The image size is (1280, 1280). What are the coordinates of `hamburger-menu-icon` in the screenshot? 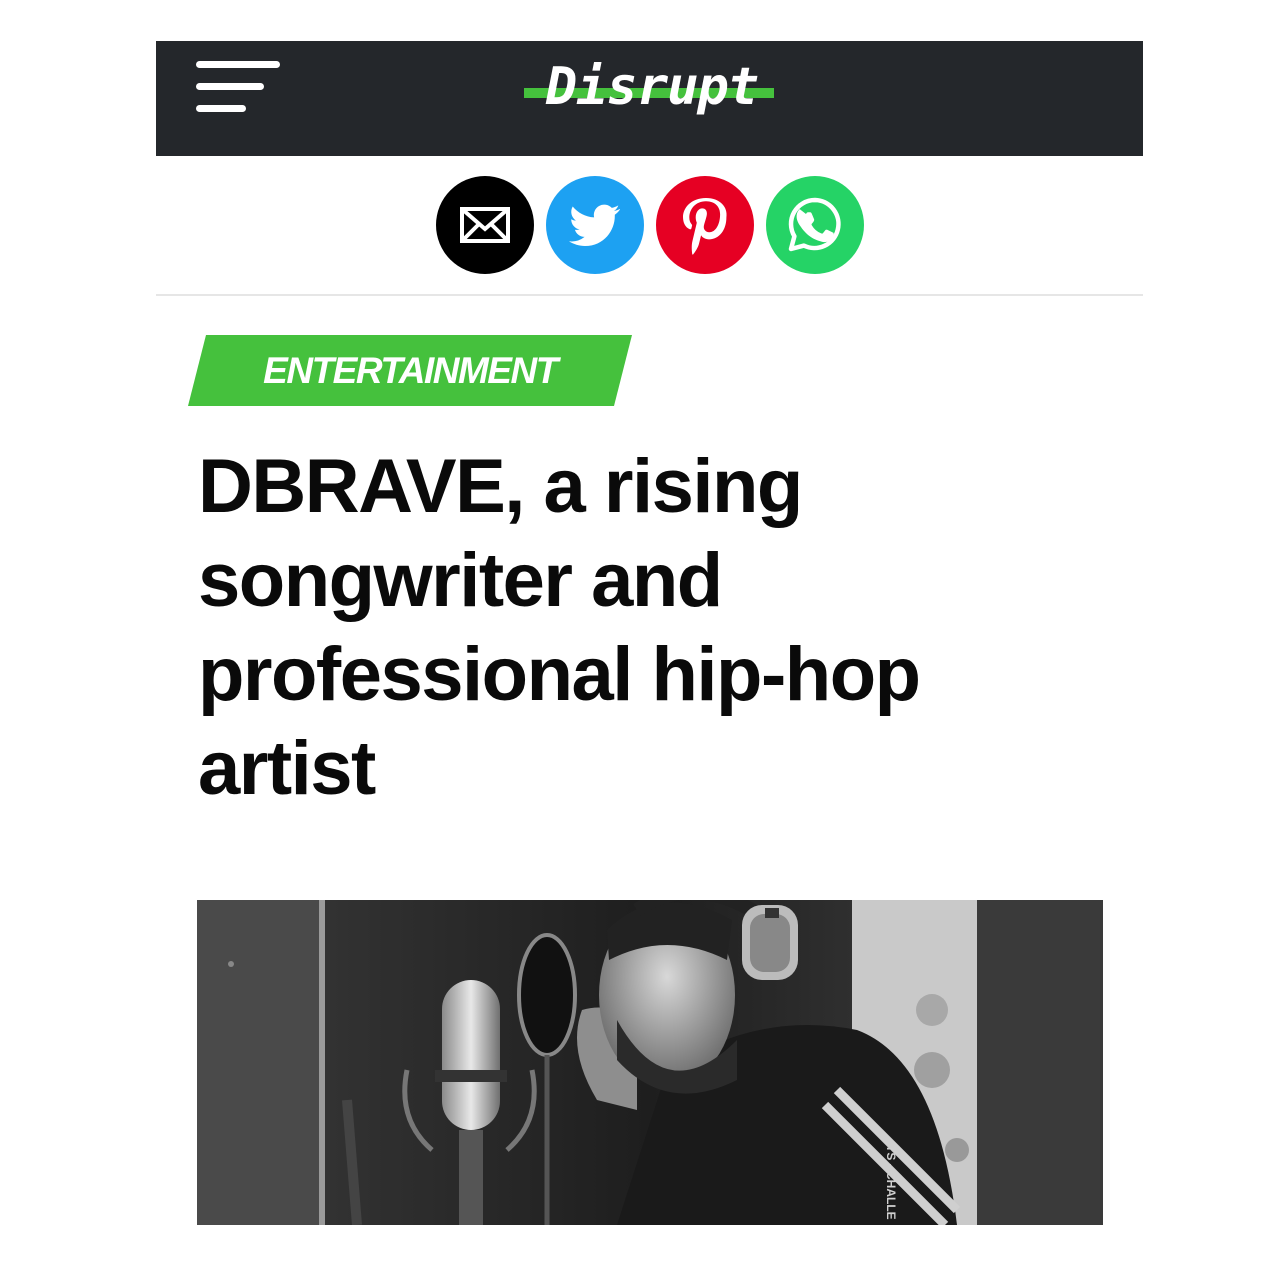 It's located at (239, 87).